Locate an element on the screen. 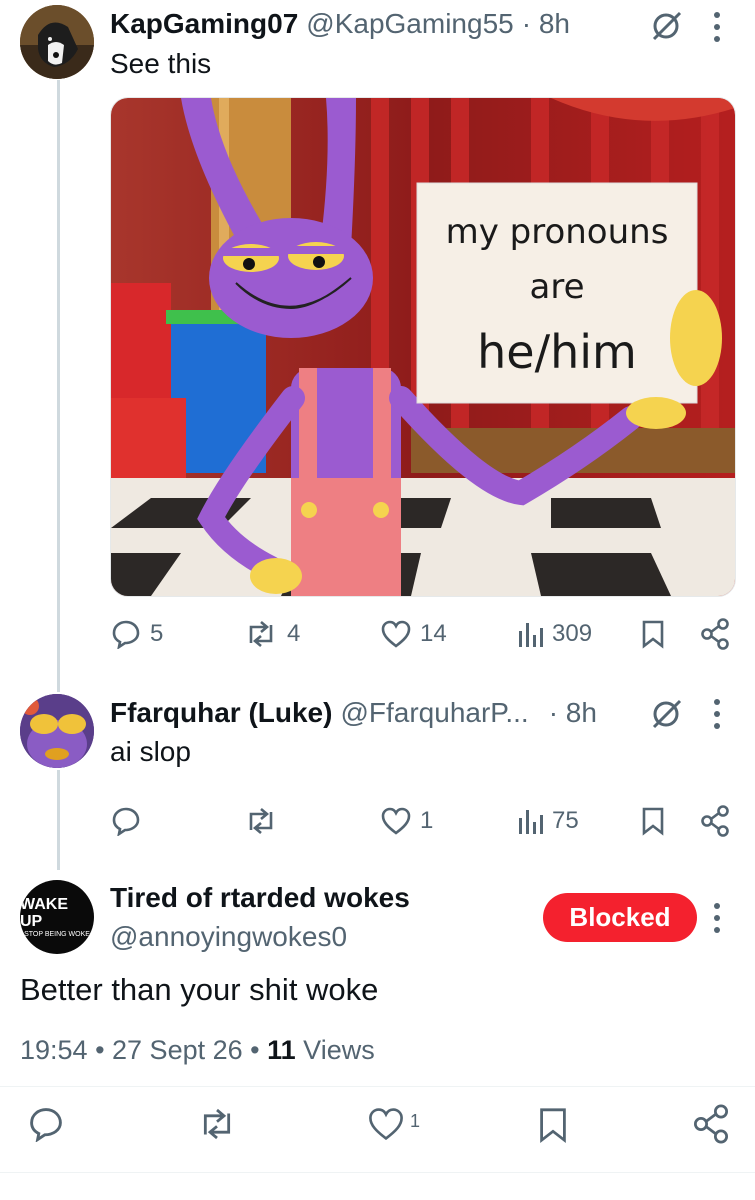  dog-avatar-image is located at coordinates (57, 42).